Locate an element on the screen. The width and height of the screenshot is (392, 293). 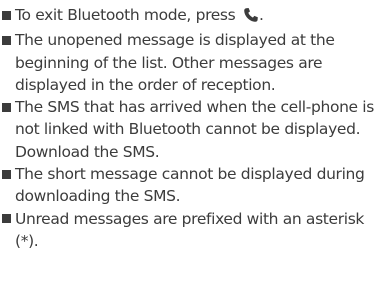
note-trailing: . is located at coordinates (261, 15).